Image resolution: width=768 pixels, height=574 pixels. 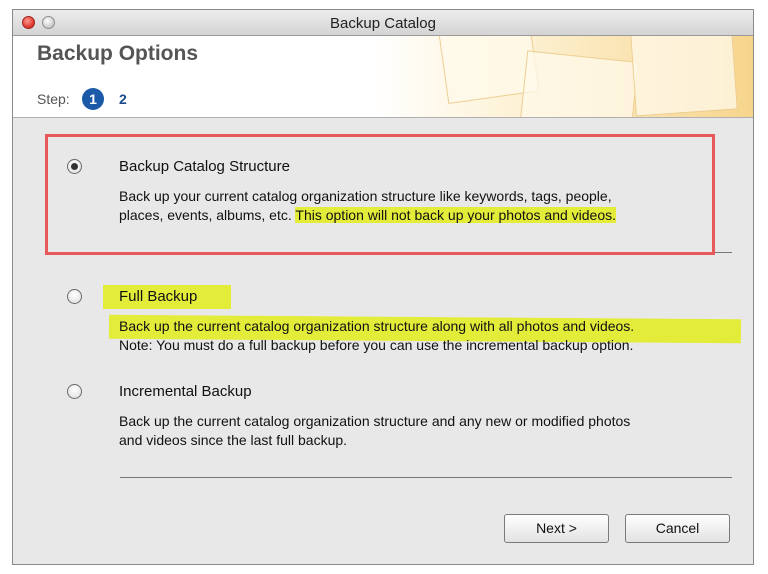 What do you see at coordinates (74, 296) in the screenshot?
I see `full-backup-radio` at bounding box center [74, 296].